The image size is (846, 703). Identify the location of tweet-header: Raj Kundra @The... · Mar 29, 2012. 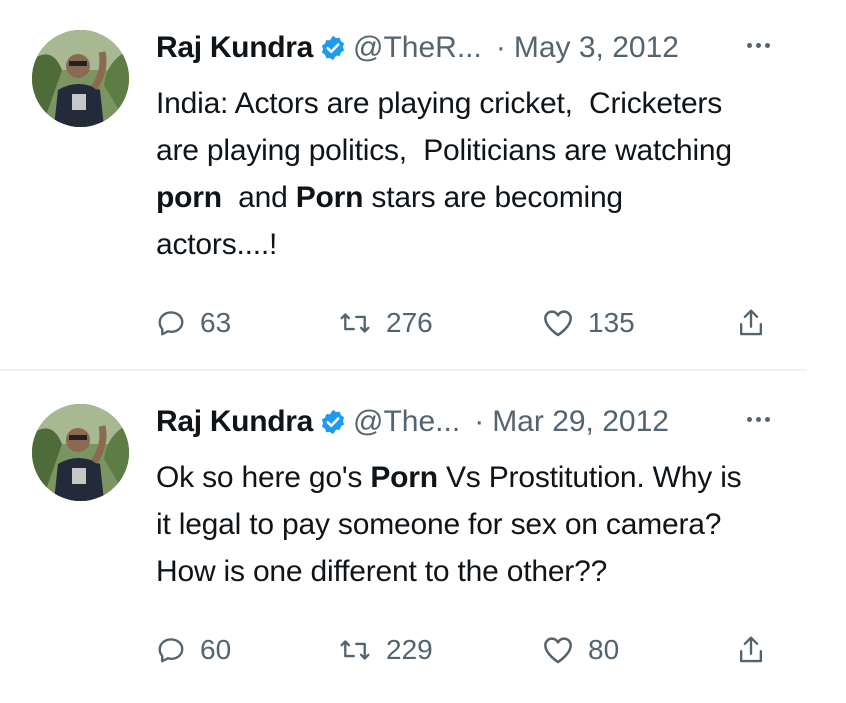
(466, 422).